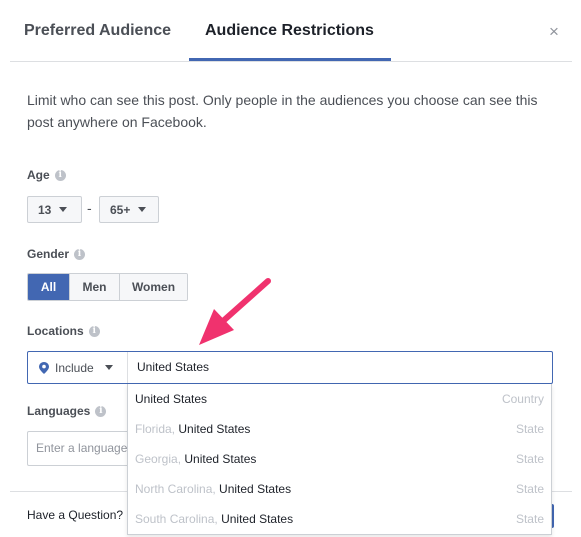 This screenshot has height=537, width=581. Describe the element at coordinates (48, 287) in the screenshot. I see `gender-all-button: All` at that location.